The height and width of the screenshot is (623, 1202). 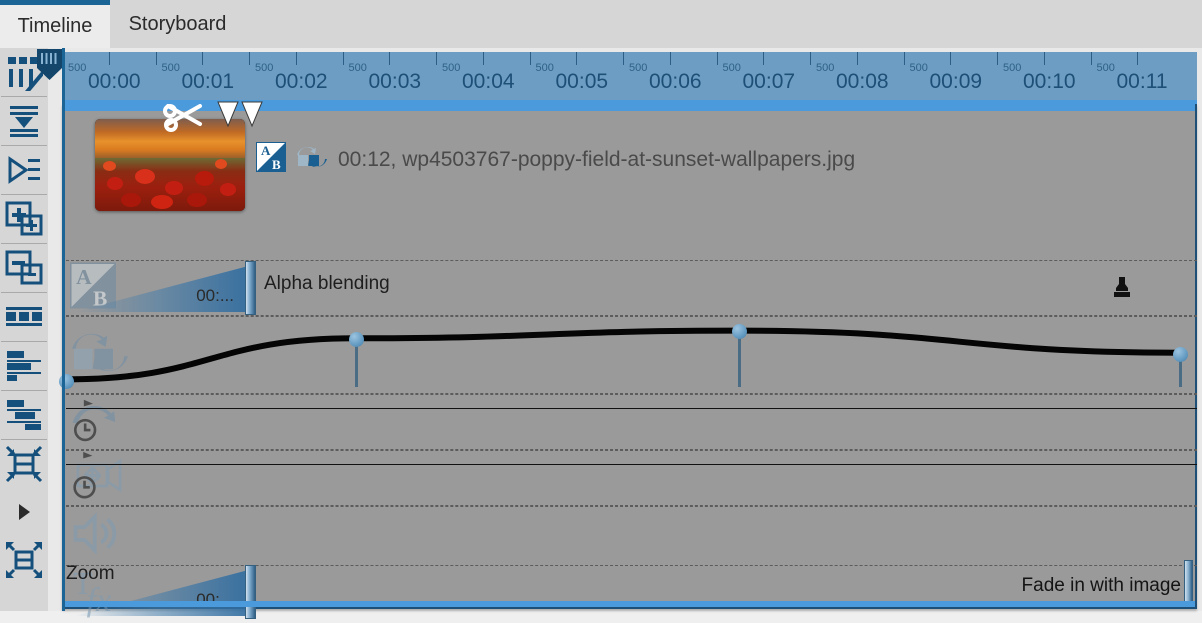 I want to click on align-right-icon, so click(x=24, y=170).